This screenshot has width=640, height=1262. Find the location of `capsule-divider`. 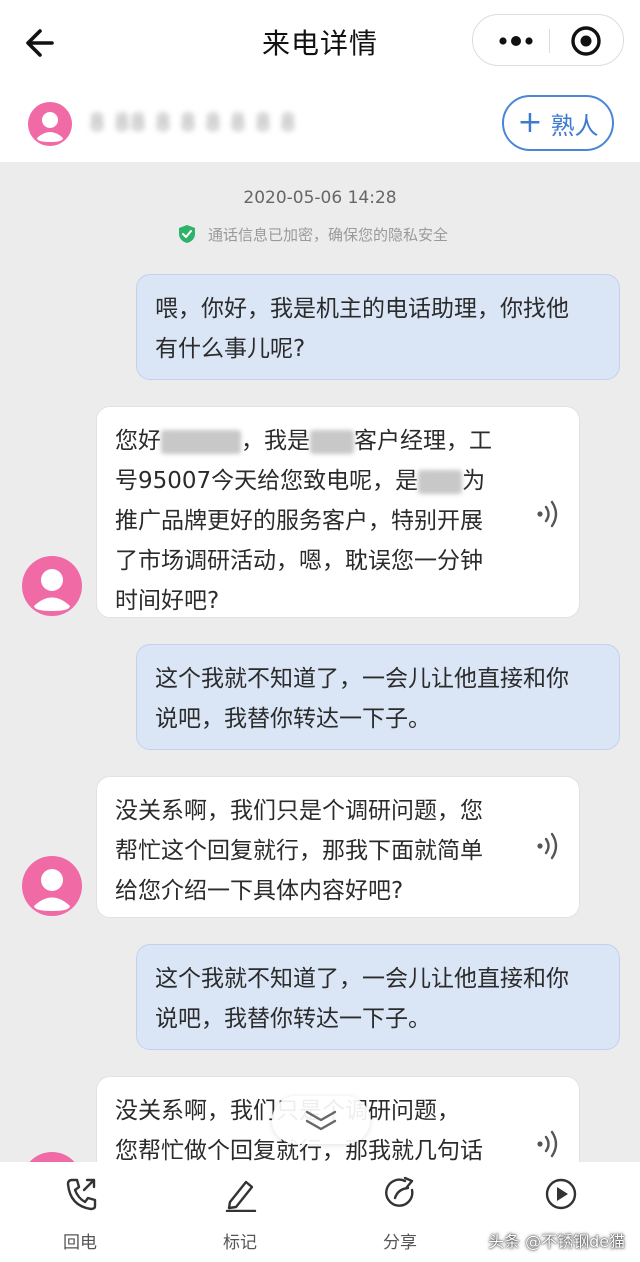

capsule-divider is located at coordinates (549, 41).